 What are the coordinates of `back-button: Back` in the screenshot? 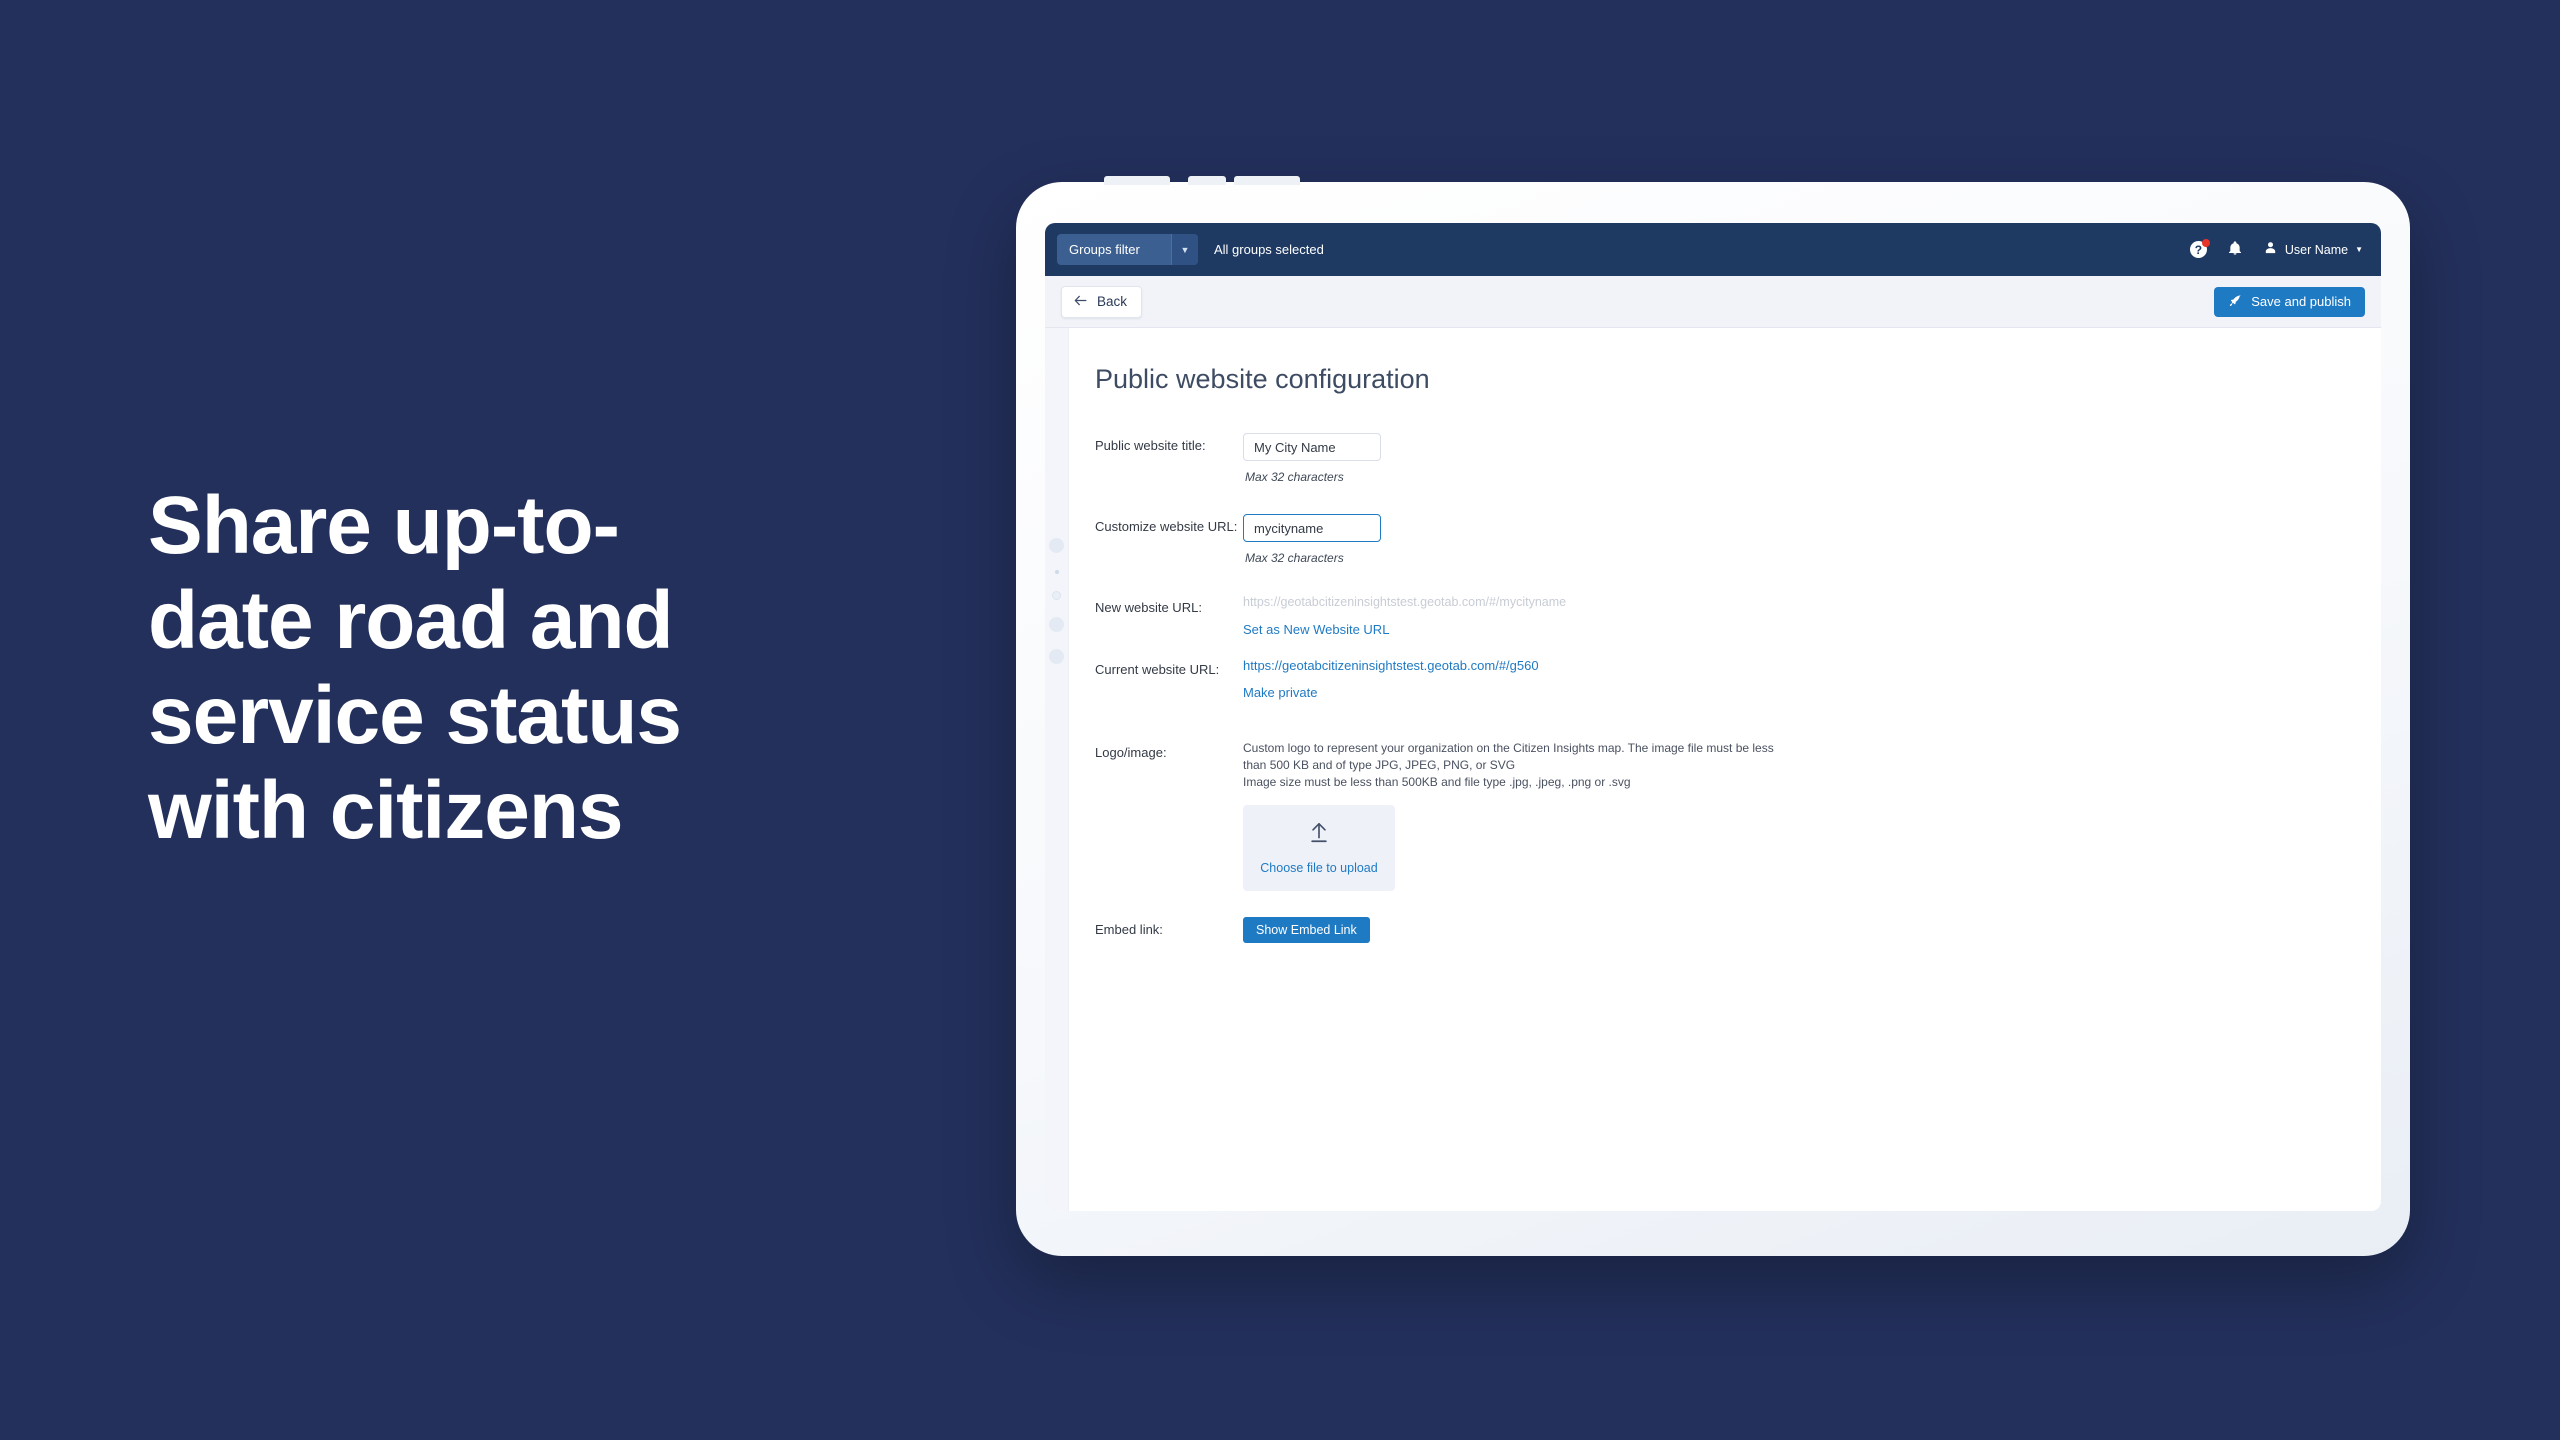 It's located at (1102, 301).